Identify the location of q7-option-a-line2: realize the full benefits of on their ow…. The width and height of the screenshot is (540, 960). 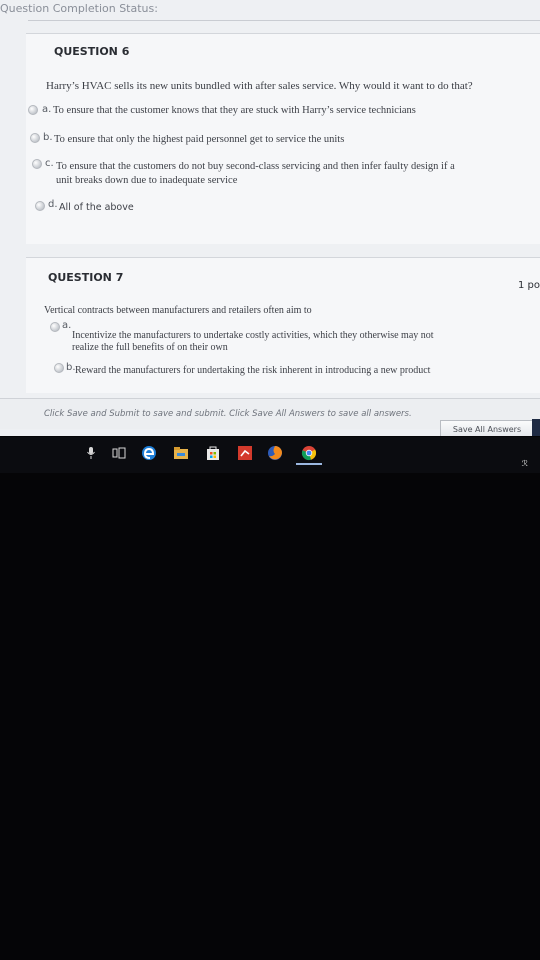
(150, 347).